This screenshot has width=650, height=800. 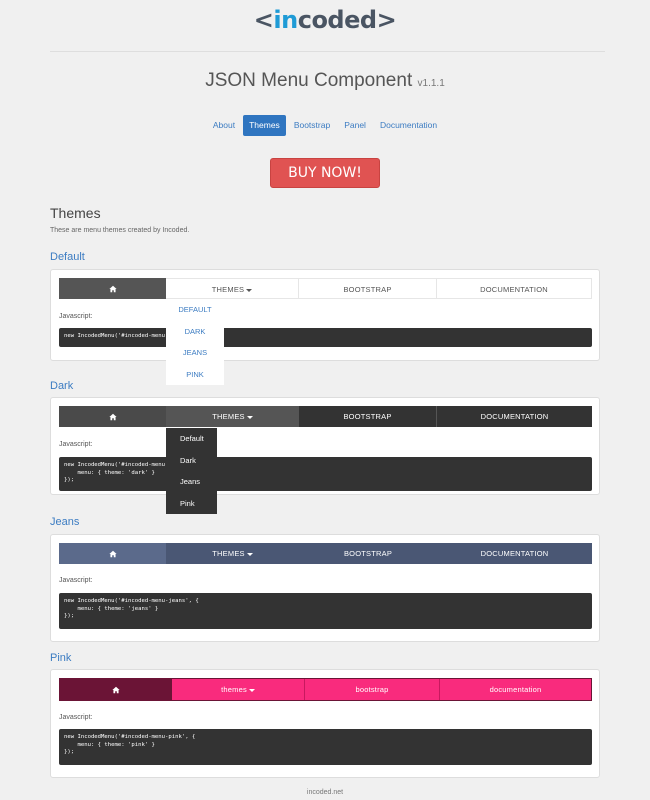 I want to click on pink-menu-home, so click(x=116, y=689).